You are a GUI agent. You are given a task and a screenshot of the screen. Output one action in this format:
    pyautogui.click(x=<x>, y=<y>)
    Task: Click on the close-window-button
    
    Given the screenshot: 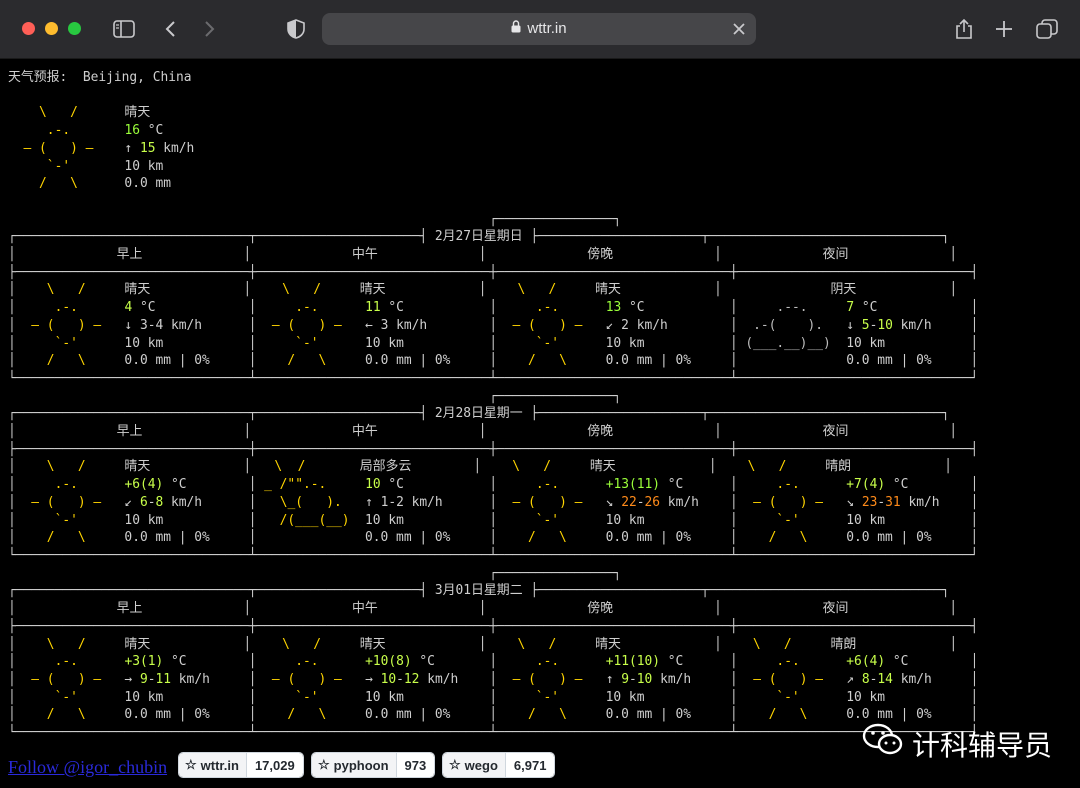 What is the action you would take?
    pyautogui.click(x=28, y=28)
    